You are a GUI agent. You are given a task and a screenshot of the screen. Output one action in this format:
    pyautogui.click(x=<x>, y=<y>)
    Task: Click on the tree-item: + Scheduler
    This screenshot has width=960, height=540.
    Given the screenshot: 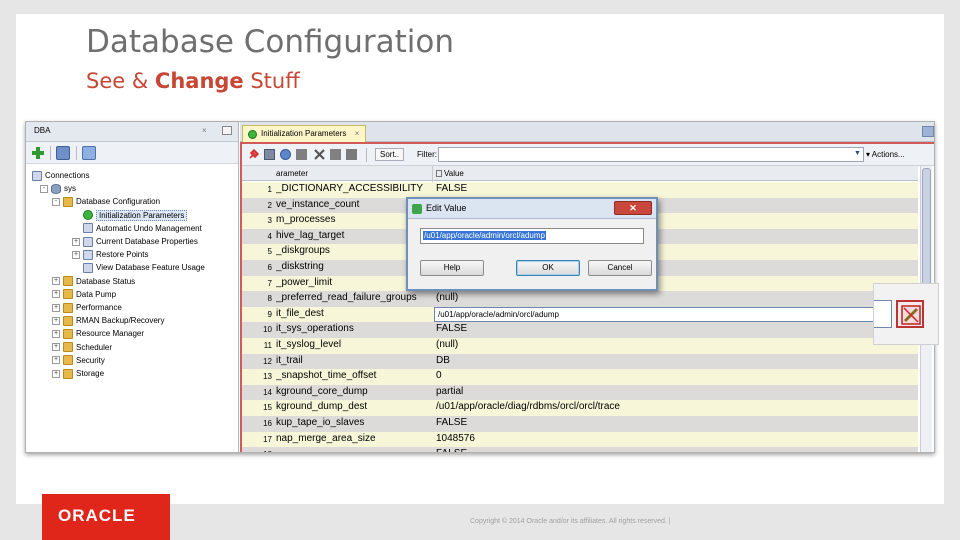 What is the action you would take?
    pyautogui.click(x=82, y=347)
    